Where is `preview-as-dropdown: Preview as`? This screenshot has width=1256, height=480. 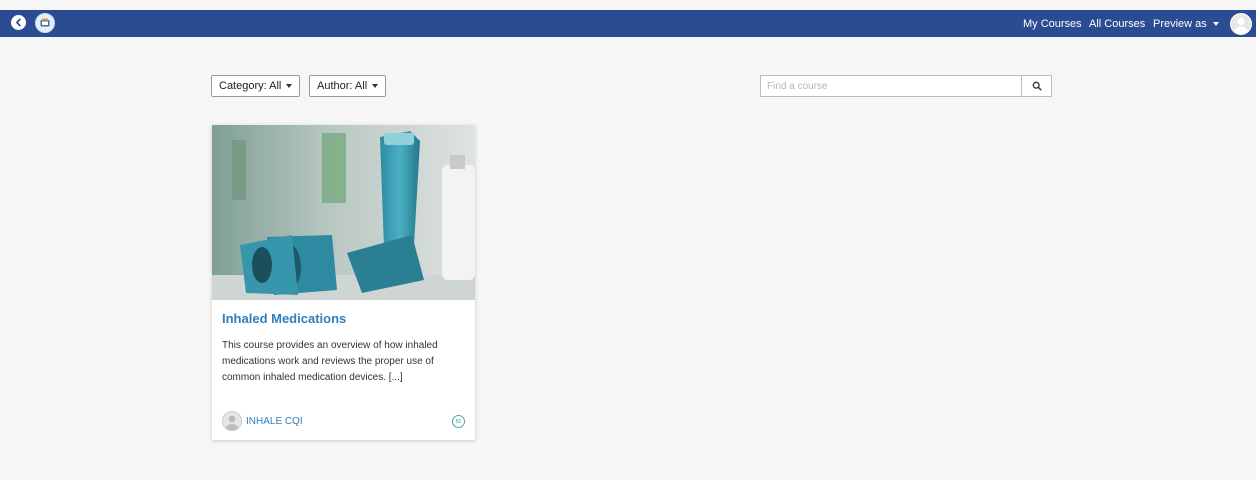
preview-as-dropdown: Preview as is located at coordinates (1186, 23).